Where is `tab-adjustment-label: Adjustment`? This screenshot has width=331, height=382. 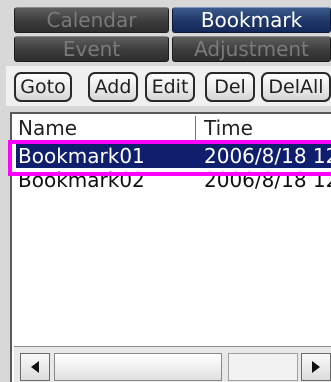 tab-adjustment-label: Adjustment is located at coordinates (251, 49).